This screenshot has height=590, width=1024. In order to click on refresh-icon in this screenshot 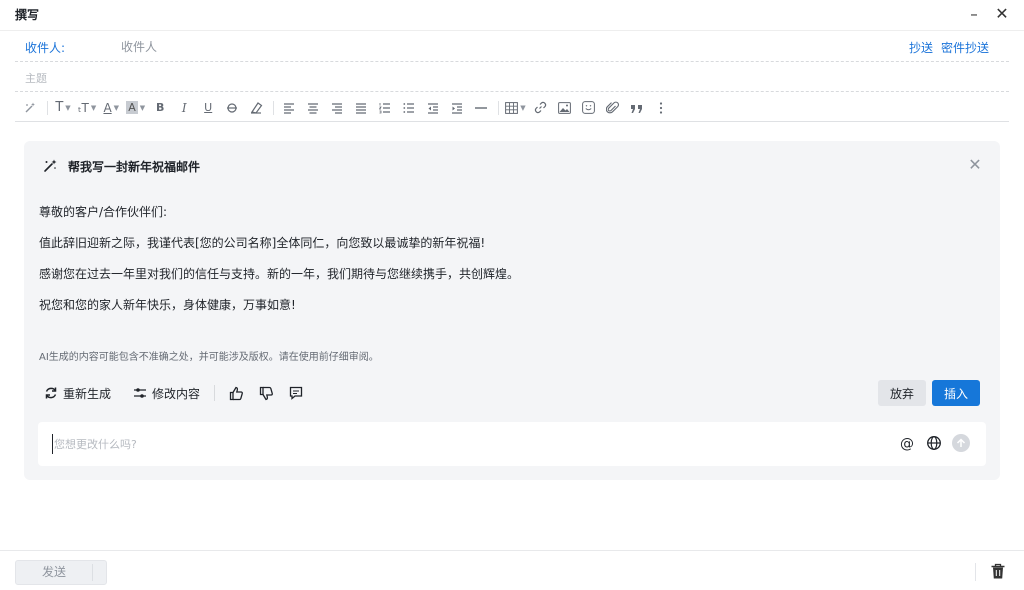, I will do `click(51, 393)`.